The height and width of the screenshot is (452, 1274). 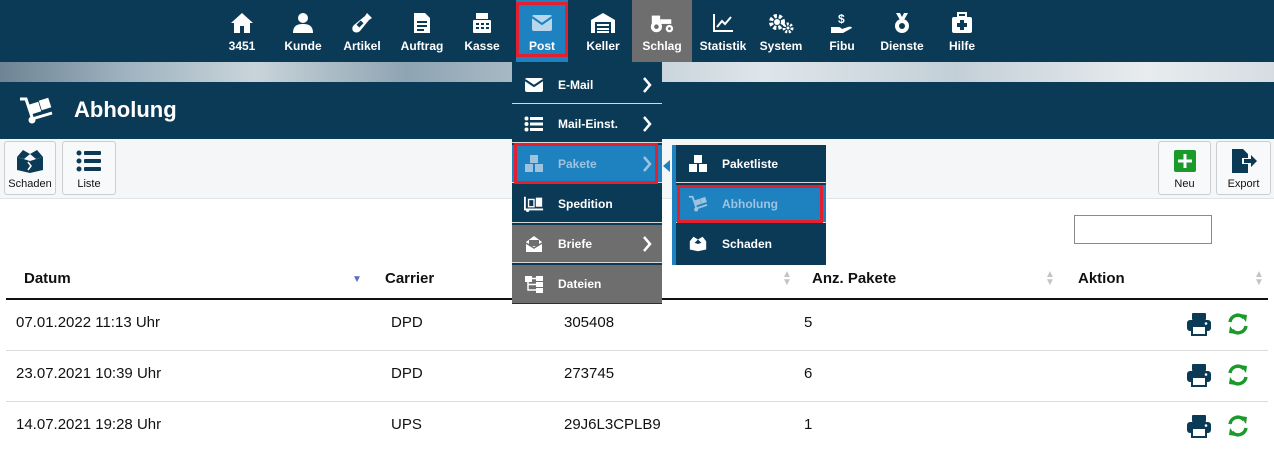 I want to click on submenu-item-abholung: Abholung, so click(x=751, y=204).